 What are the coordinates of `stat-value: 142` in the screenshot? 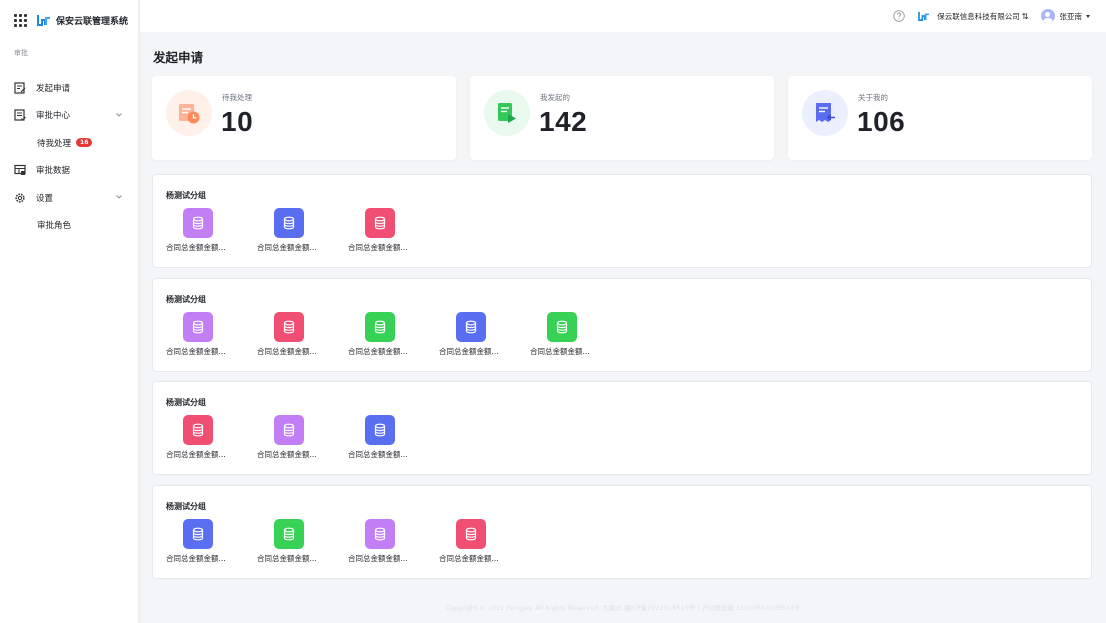 It's located at (563, 121).